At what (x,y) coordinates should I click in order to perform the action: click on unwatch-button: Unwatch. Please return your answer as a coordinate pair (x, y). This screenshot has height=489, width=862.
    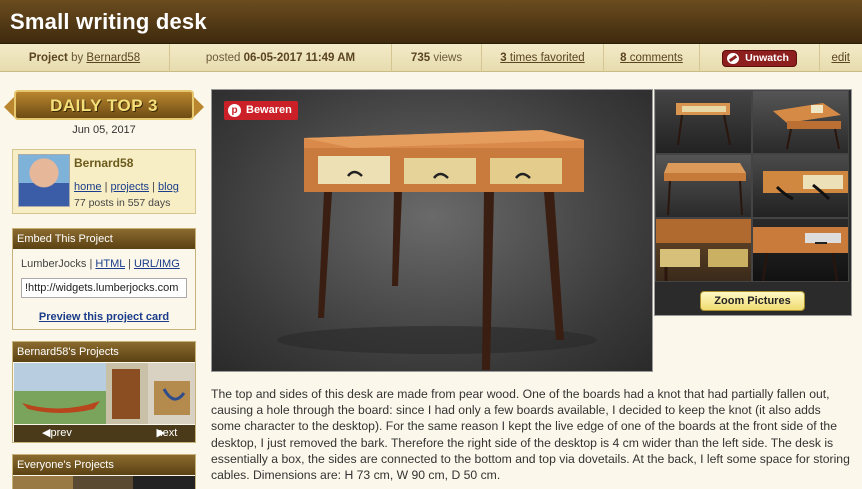
    Looking at the image, I should click on (759, 58).